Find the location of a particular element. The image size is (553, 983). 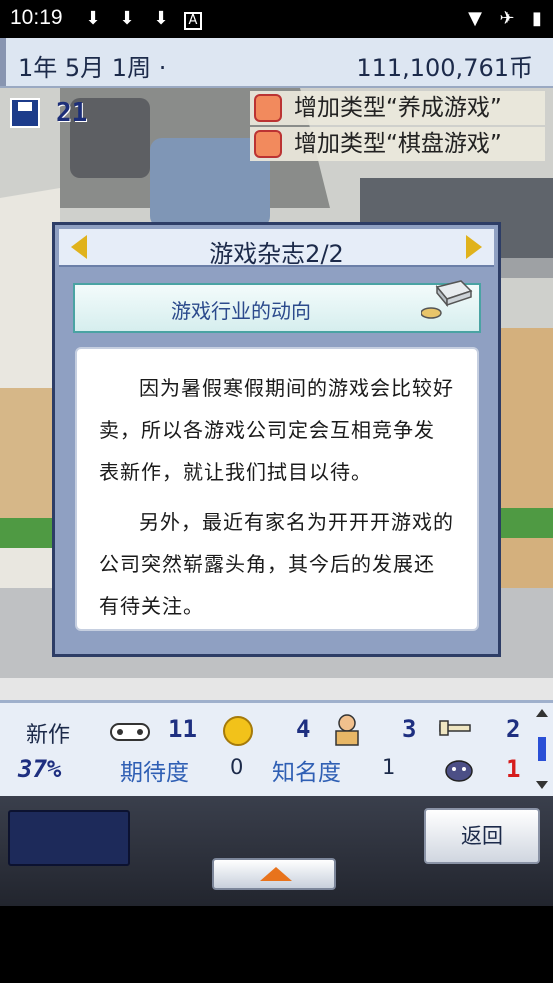

article-paragraph: 另外，最近有家名为开开开游戏的公司突然崭露头角，其今后的发展还有待关注。 is located at coordinates (276, 564).